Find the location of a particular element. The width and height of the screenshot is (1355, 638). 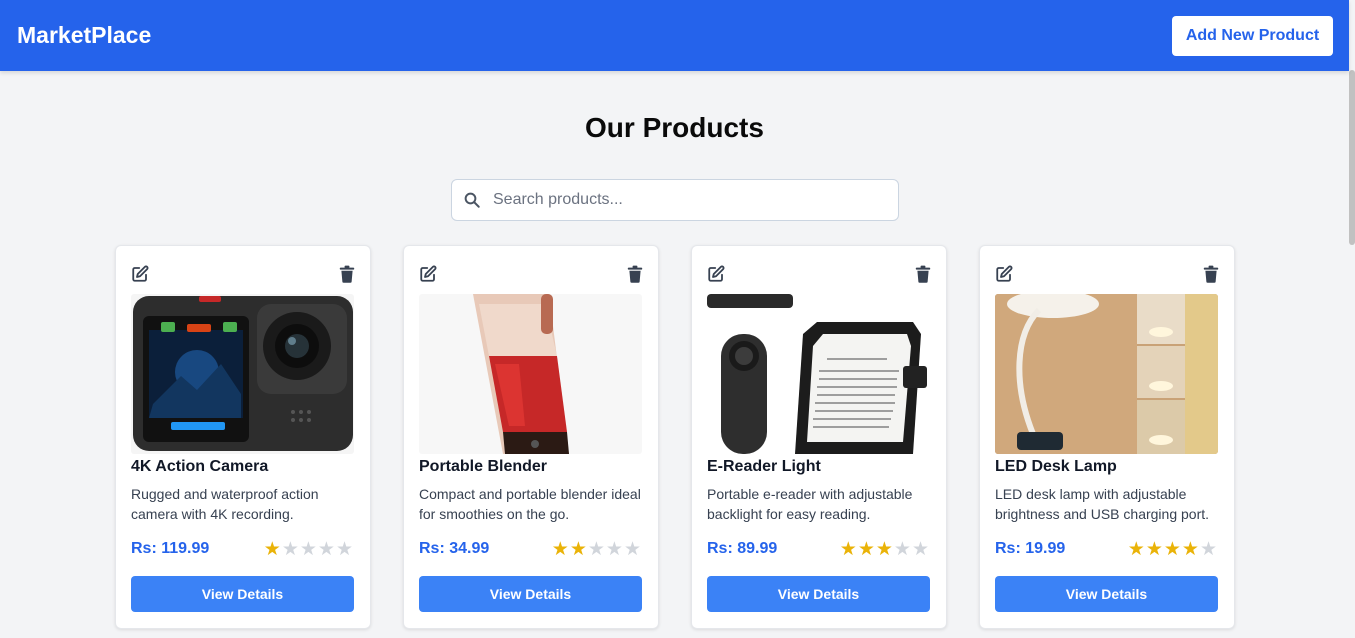

brand-logo: MarketPlace is located at coordinates (84, 35).